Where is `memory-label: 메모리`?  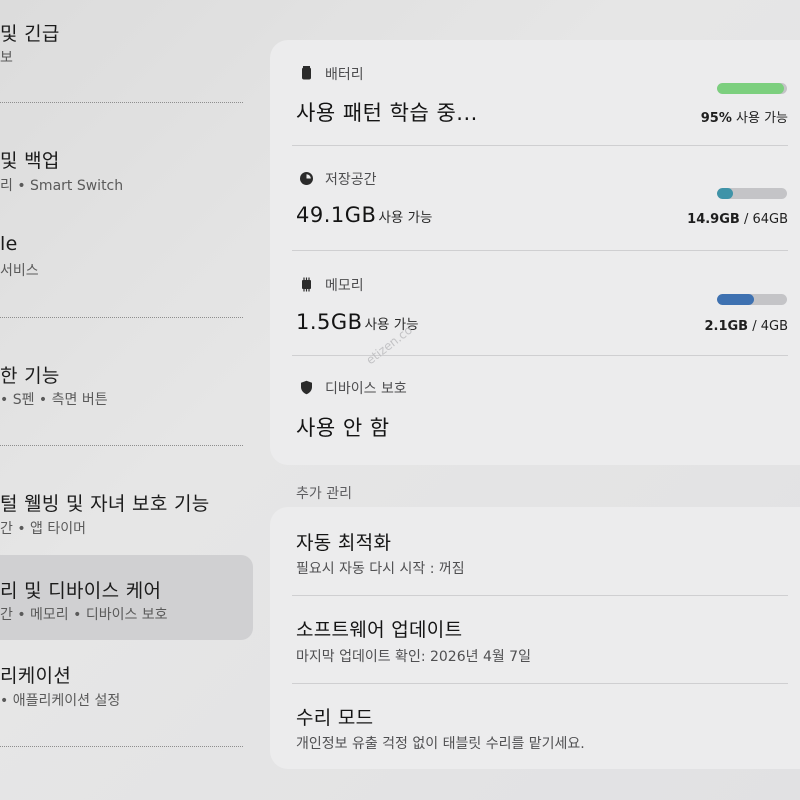 memory-label: 메모리 is located at coordinates (344, 286).